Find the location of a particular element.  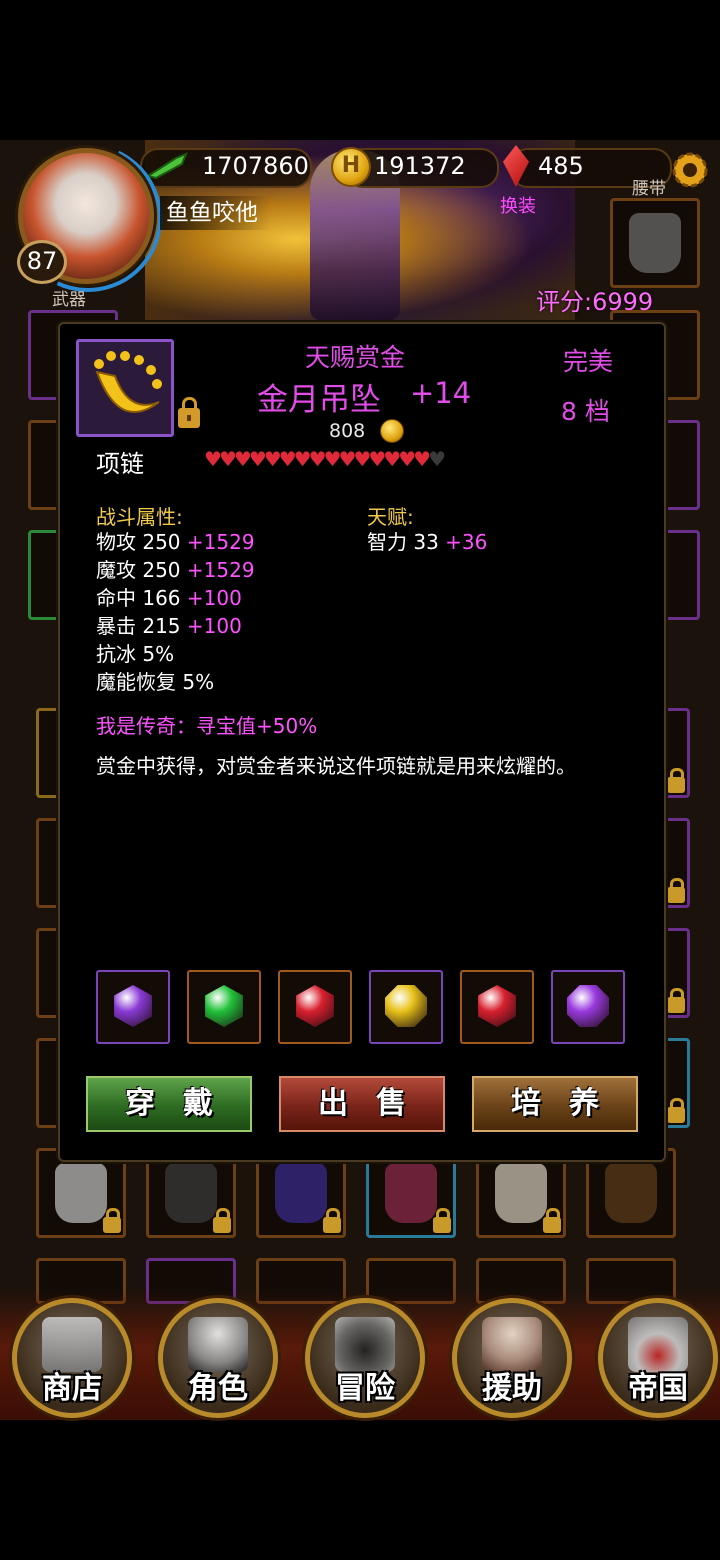

combat-stats-header: 战斗属性: is located at coordinates (139, 517).